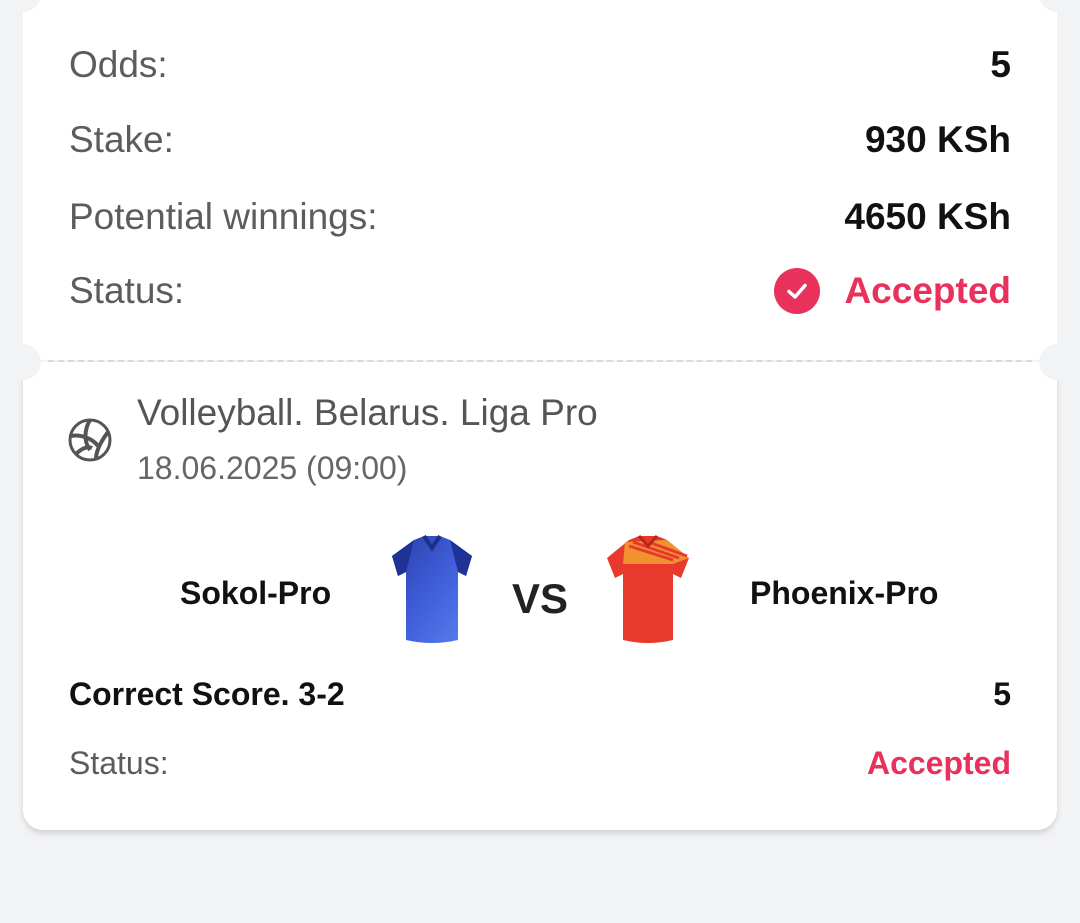  I want to click on status-row: Status: Accepted, so click(540, 291).